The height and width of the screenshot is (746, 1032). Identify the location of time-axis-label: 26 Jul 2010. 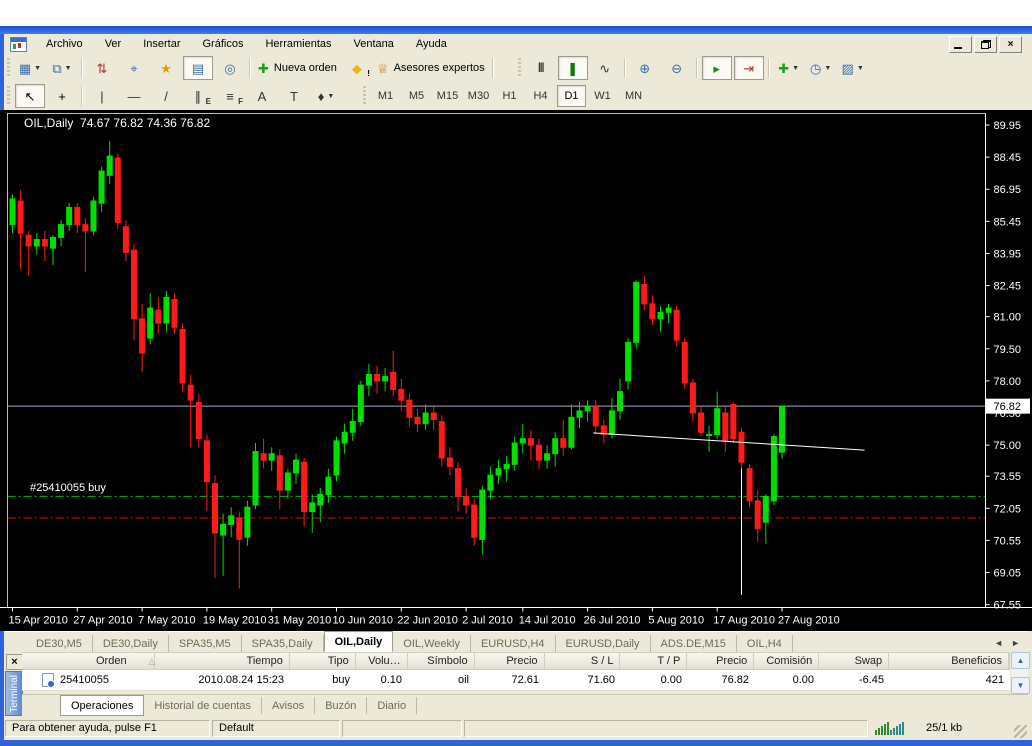
(612, 621).